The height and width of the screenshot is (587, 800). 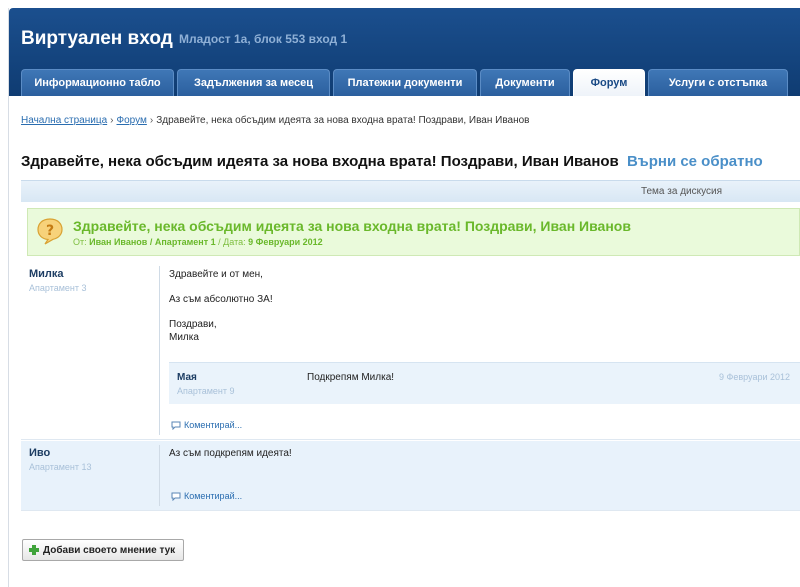 What do you see at coordinates (263, 39) in the screenshot?
I see `site-subtitle: Младост 1а, блок 553 вход 1` at bounding box center [263, 39].